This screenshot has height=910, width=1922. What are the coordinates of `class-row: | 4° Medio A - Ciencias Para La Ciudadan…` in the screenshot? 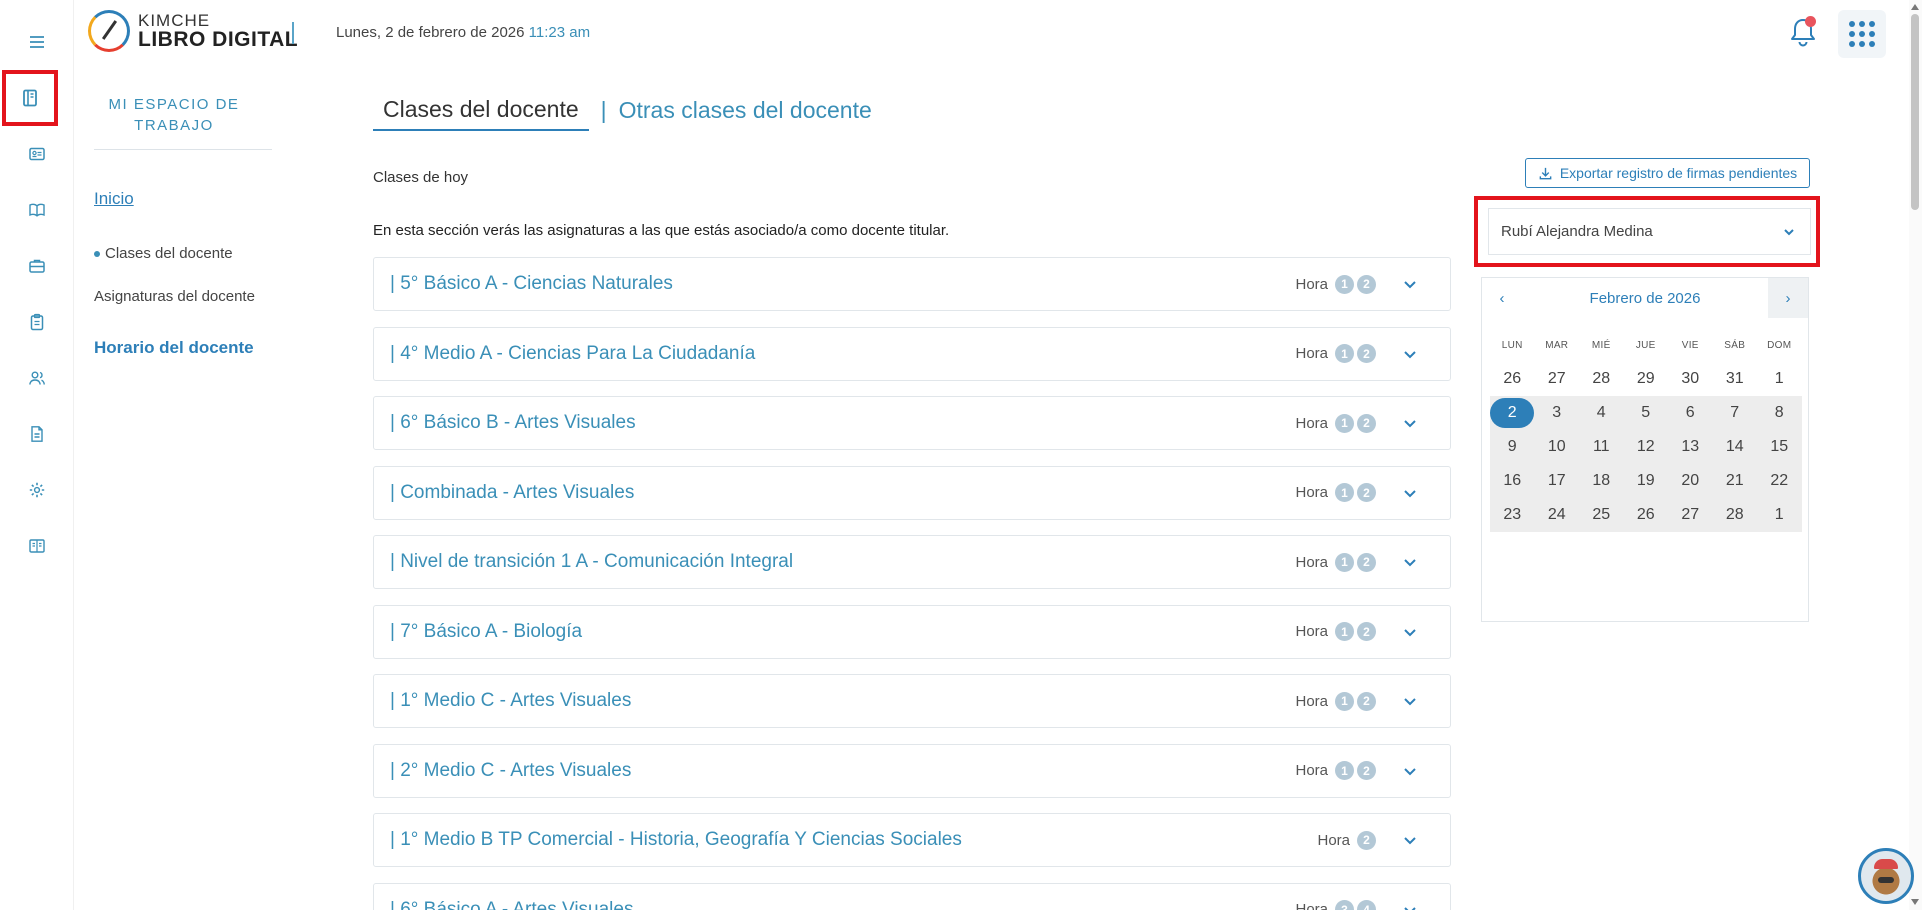 It's located at (912, 353).